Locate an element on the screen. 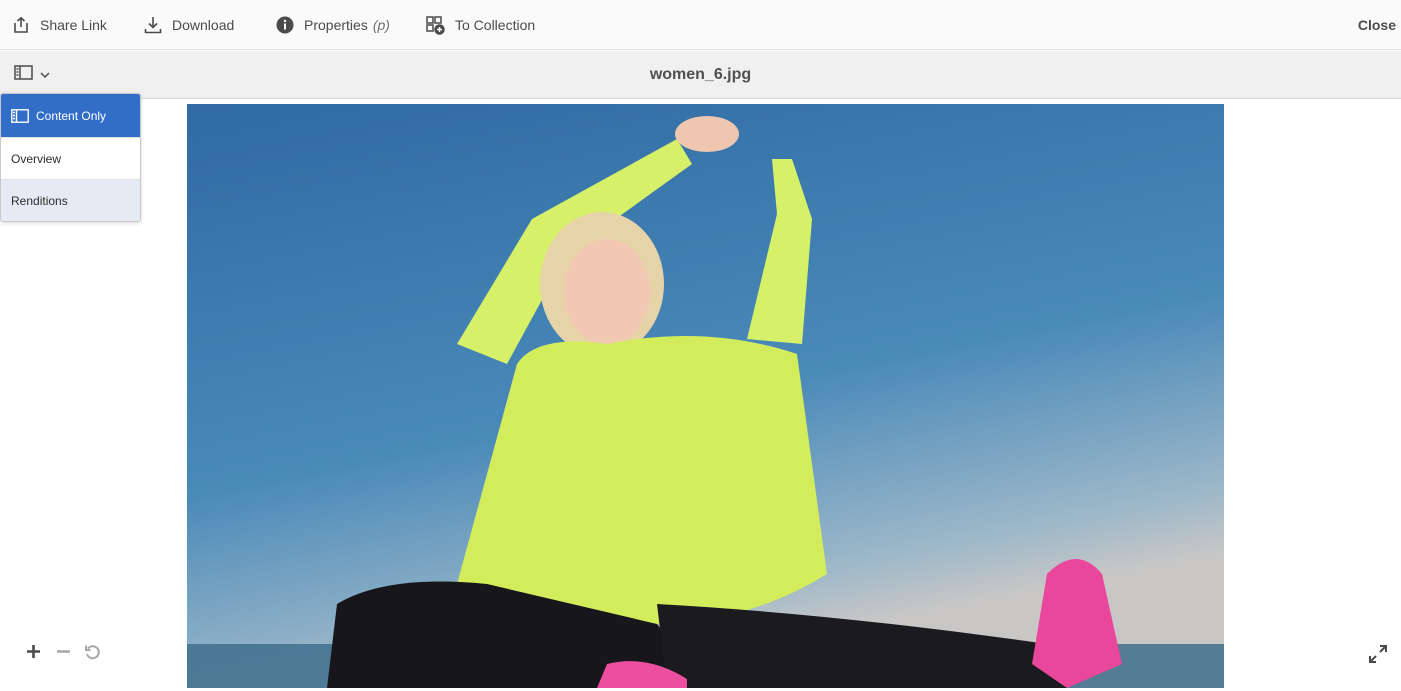  info-icon is located at coordinates (285, 25).